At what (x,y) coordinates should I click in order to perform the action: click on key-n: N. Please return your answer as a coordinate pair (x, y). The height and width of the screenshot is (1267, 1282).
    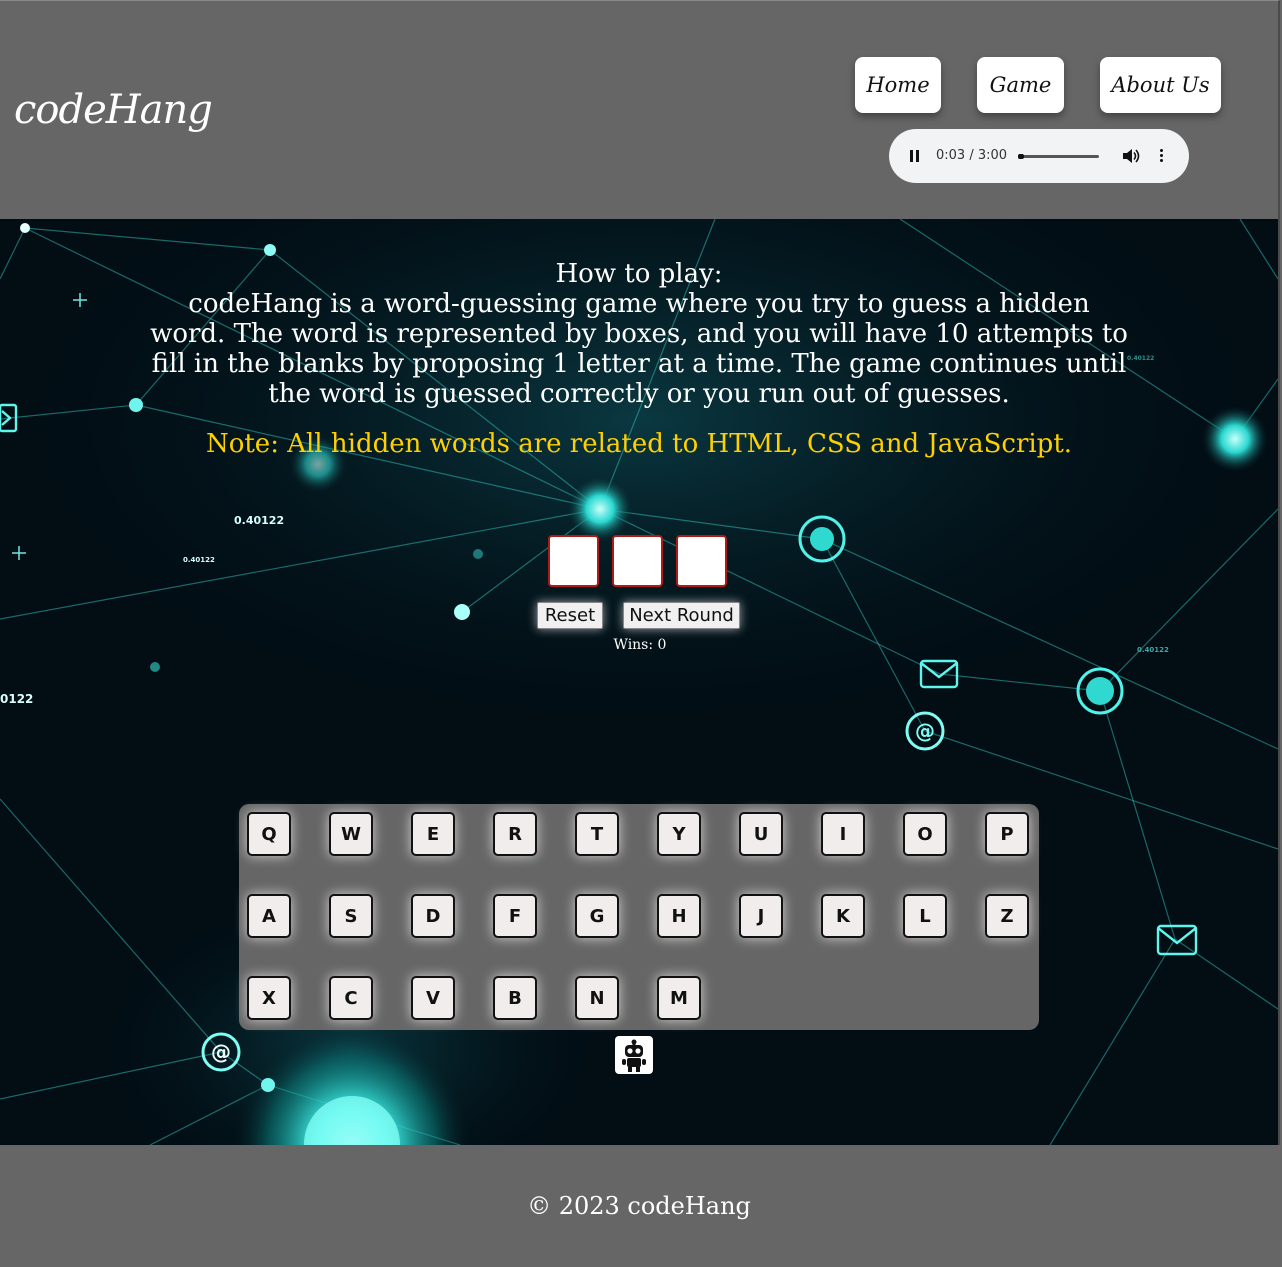
    Looking at the image, I should click on (597, 998).